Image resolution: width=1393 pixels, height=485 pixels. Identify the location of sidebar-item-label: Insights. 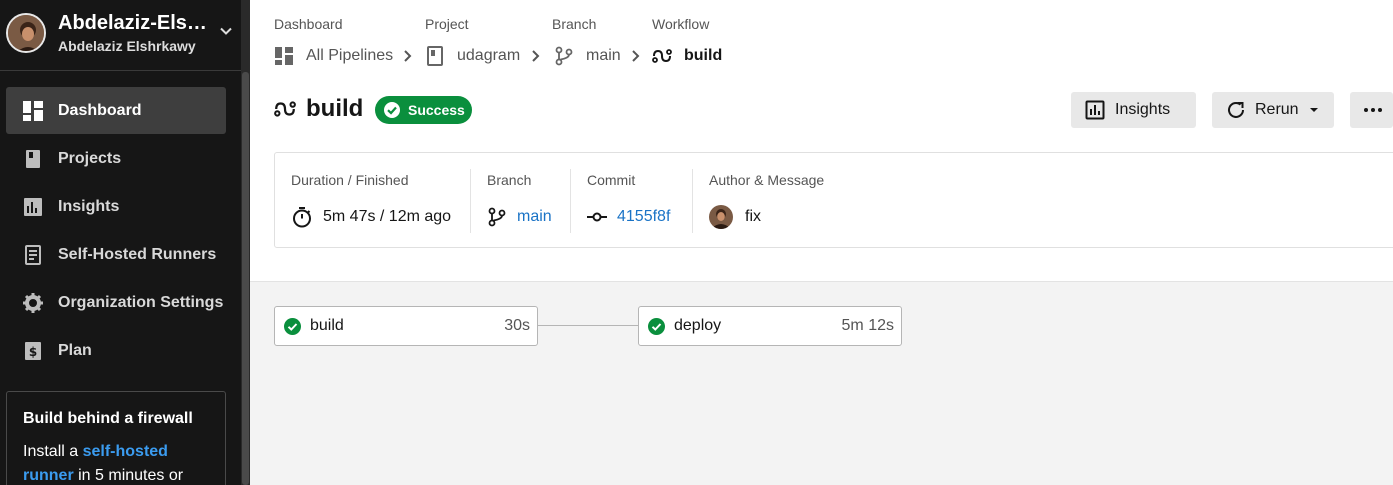
(89, 206).